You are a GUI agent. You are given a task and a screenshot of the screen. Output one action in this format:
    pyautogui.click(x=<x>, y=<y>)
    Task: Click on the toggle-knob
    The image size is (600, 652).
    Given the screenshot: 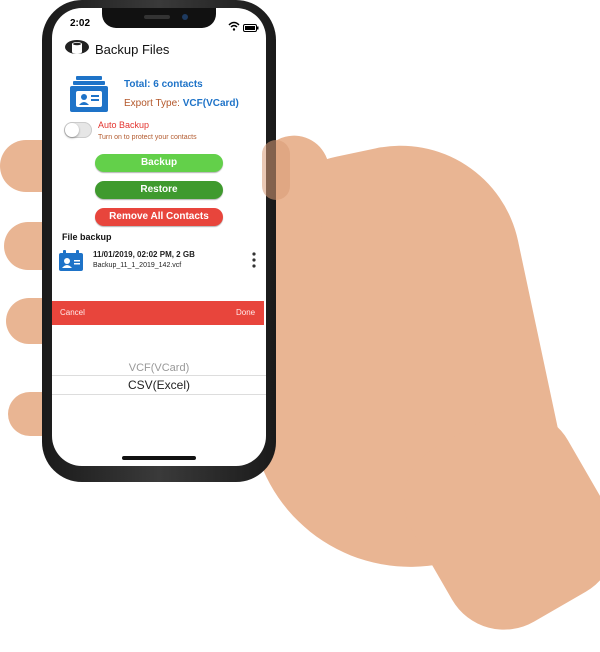 What is the action you would take?
    pyautogui.click(x=72, y=130)
    